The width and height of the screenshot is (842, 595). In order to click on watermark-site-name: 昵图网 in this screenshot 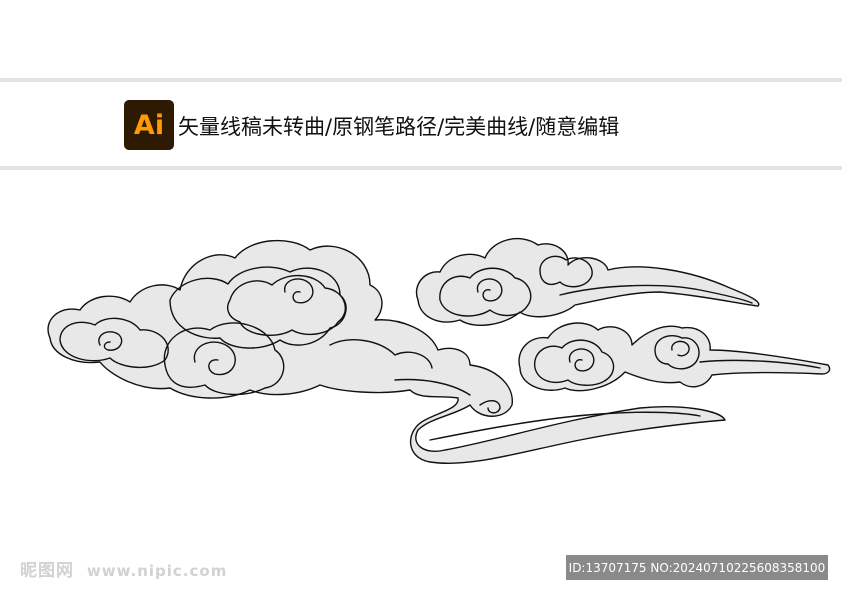, I will do `click(47, 571)`.